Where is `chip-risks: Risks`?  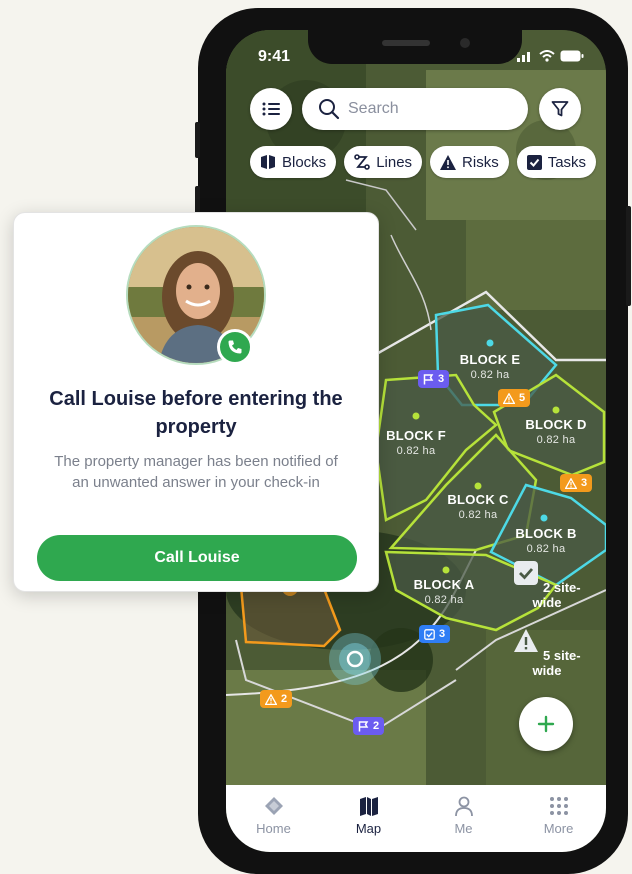
chip-risks: Risks is located at coordinates (469, 162).